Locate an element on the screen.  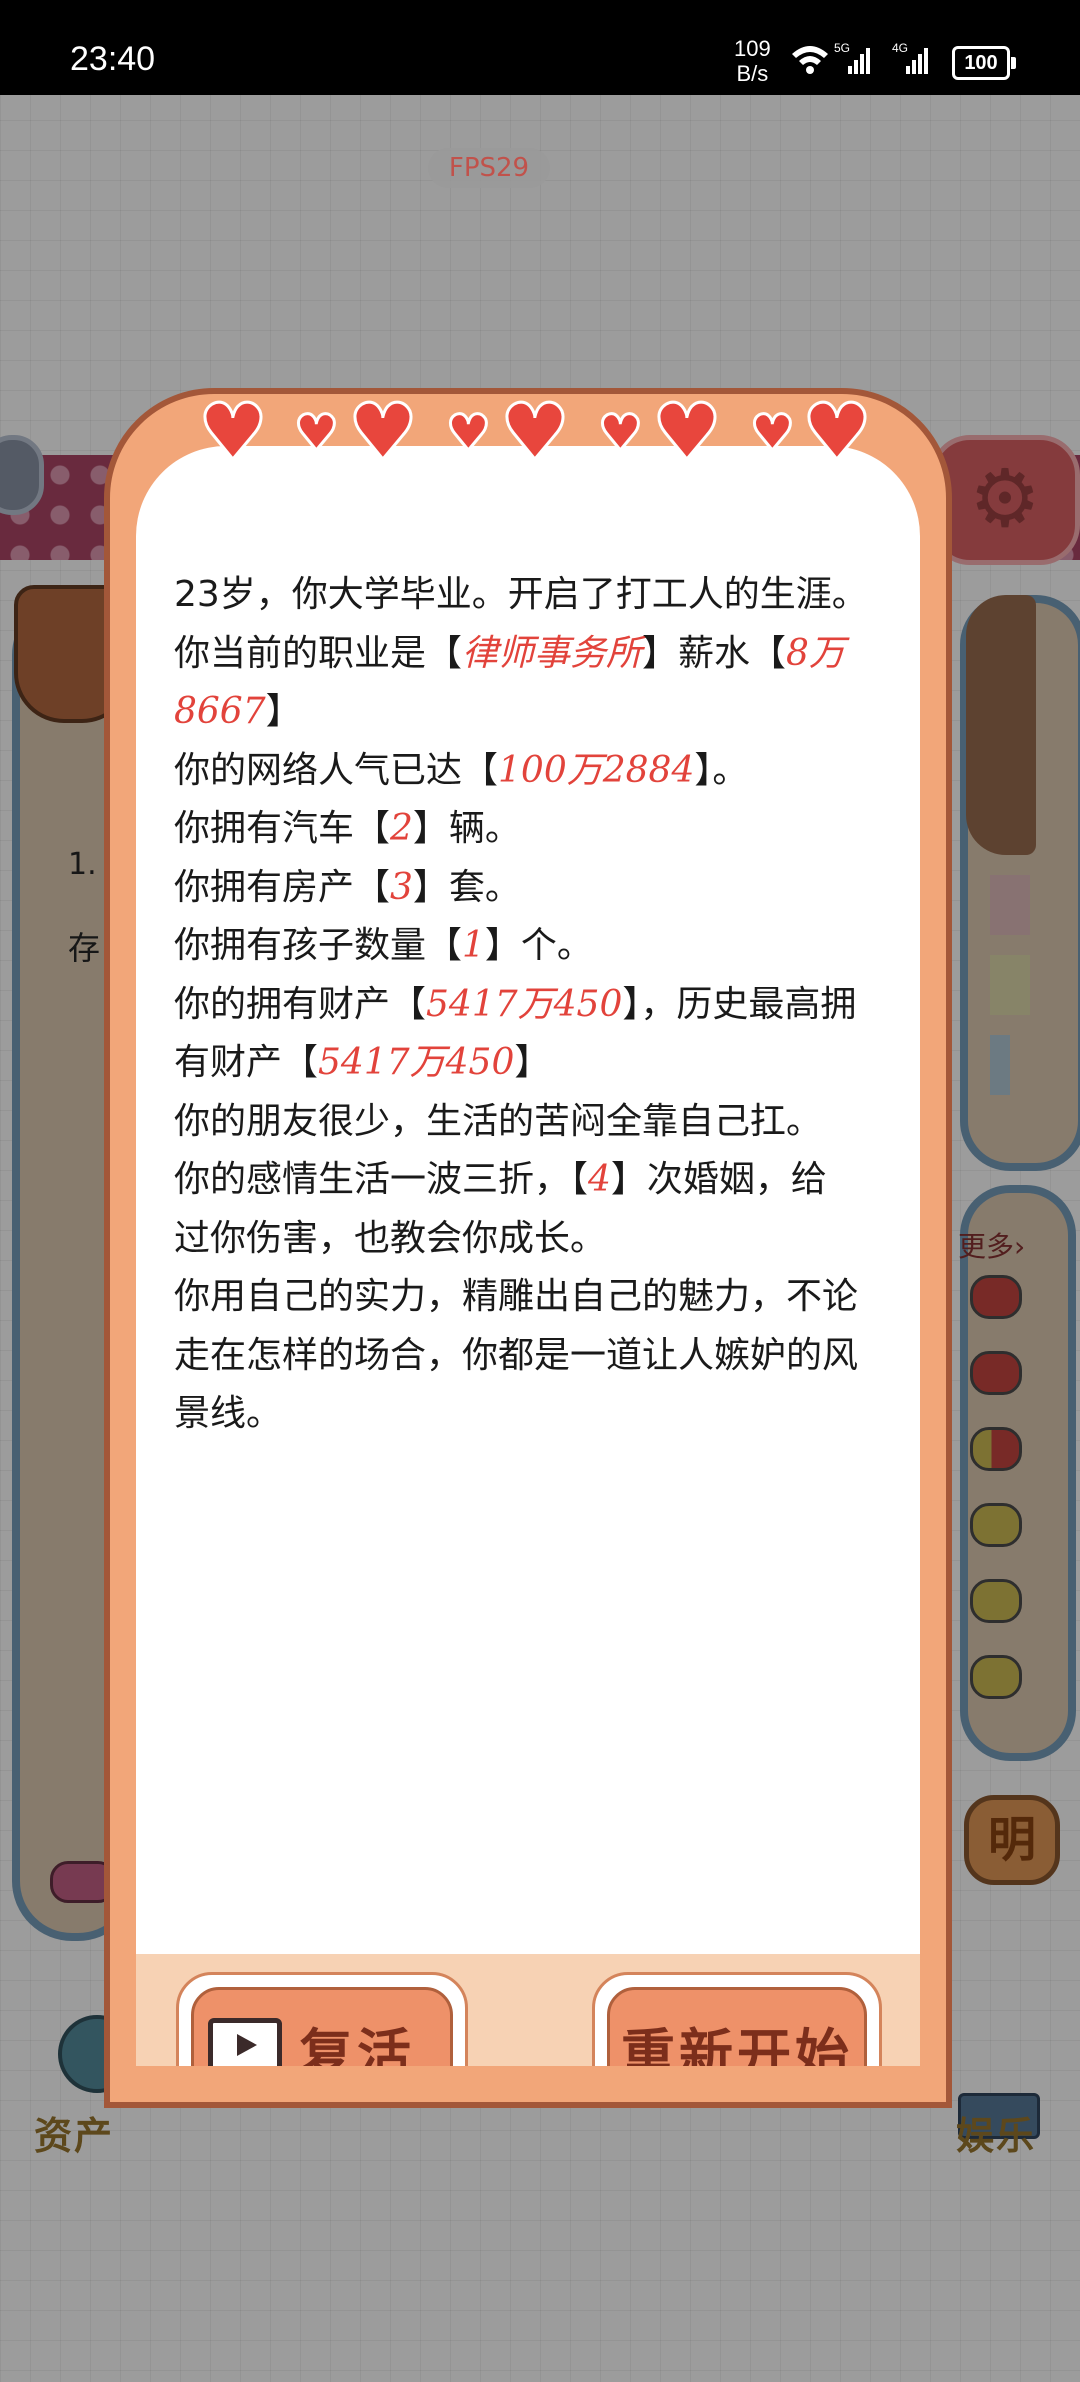
signal-4g-icon is located at coordinates (917, 61).